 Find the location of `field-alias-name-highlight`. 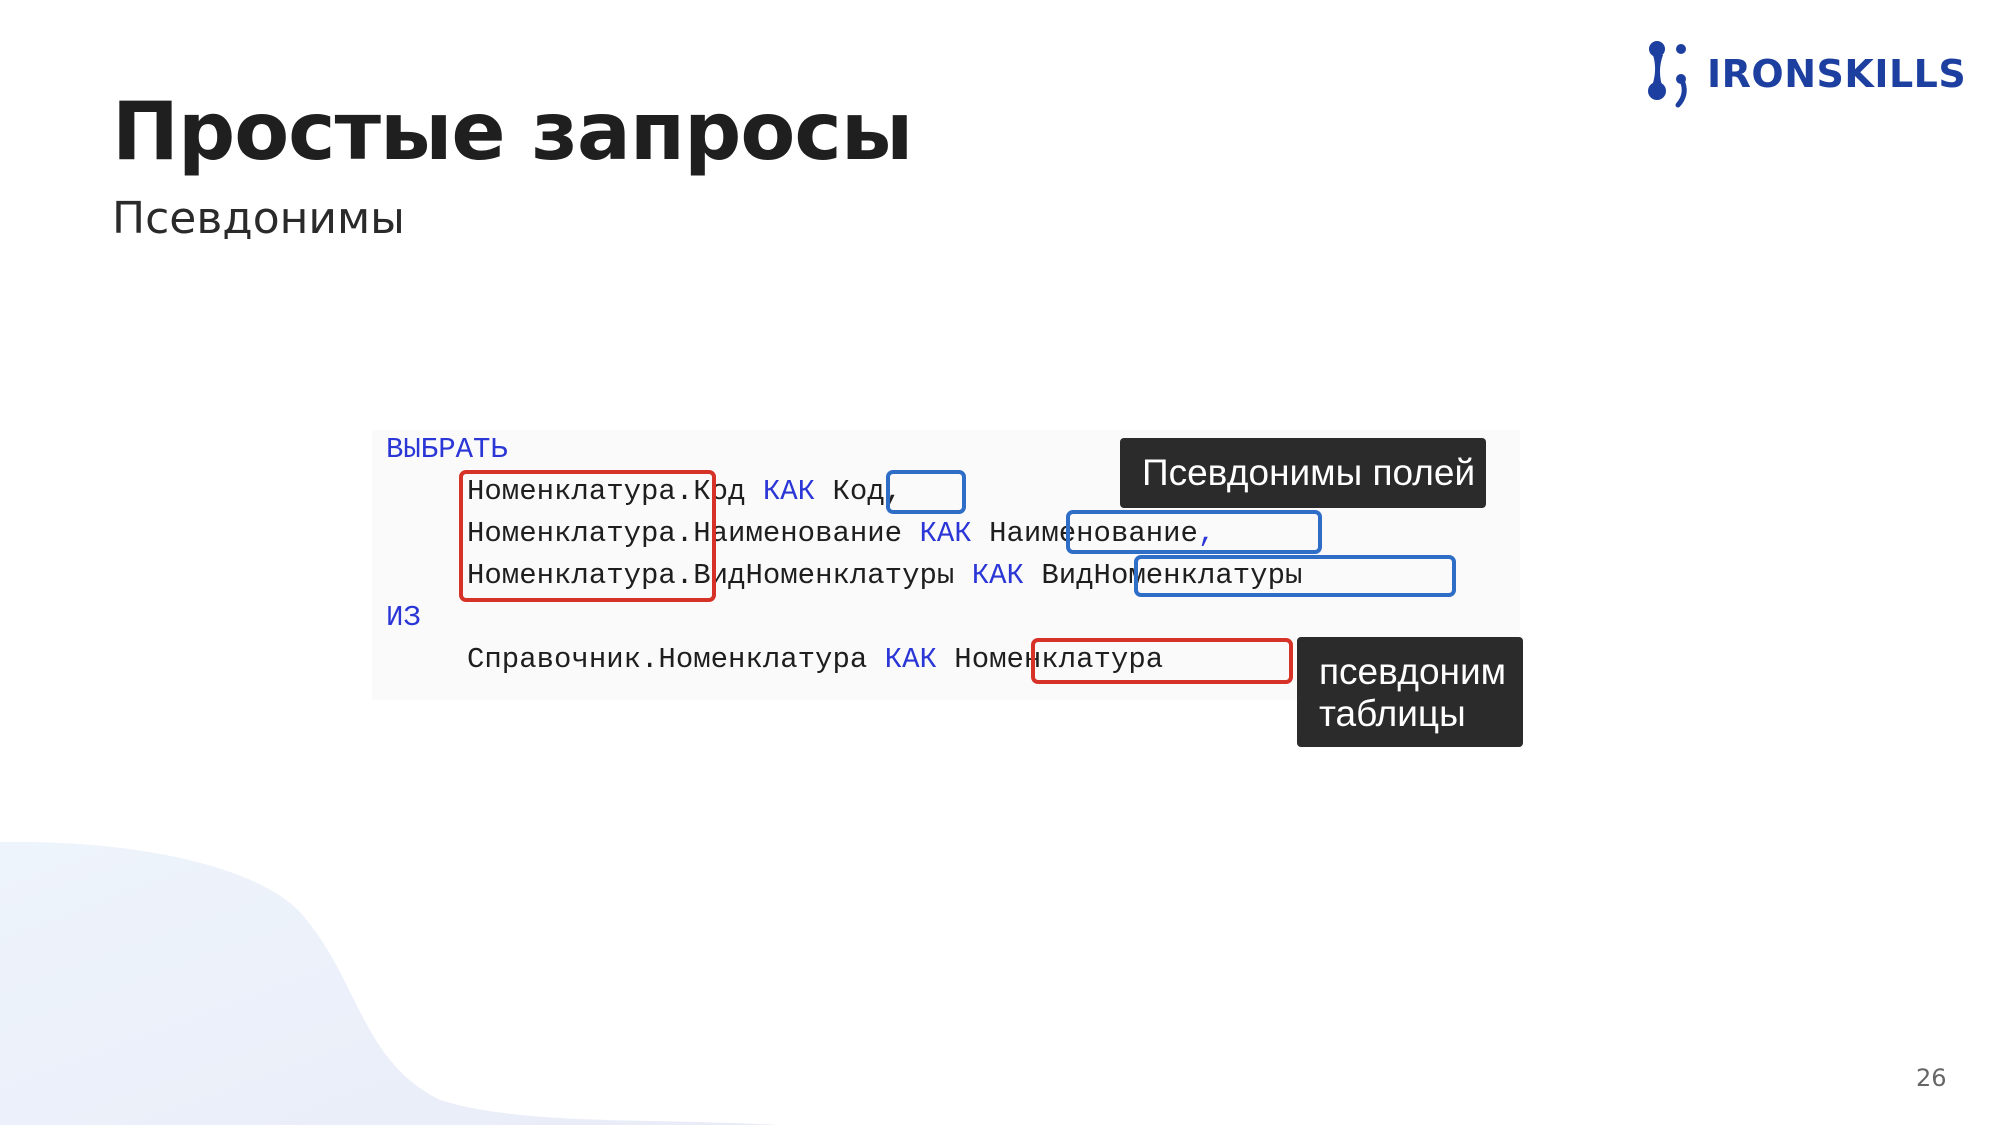

field-alias-name-highlight is located at coordinates (1194, 532).